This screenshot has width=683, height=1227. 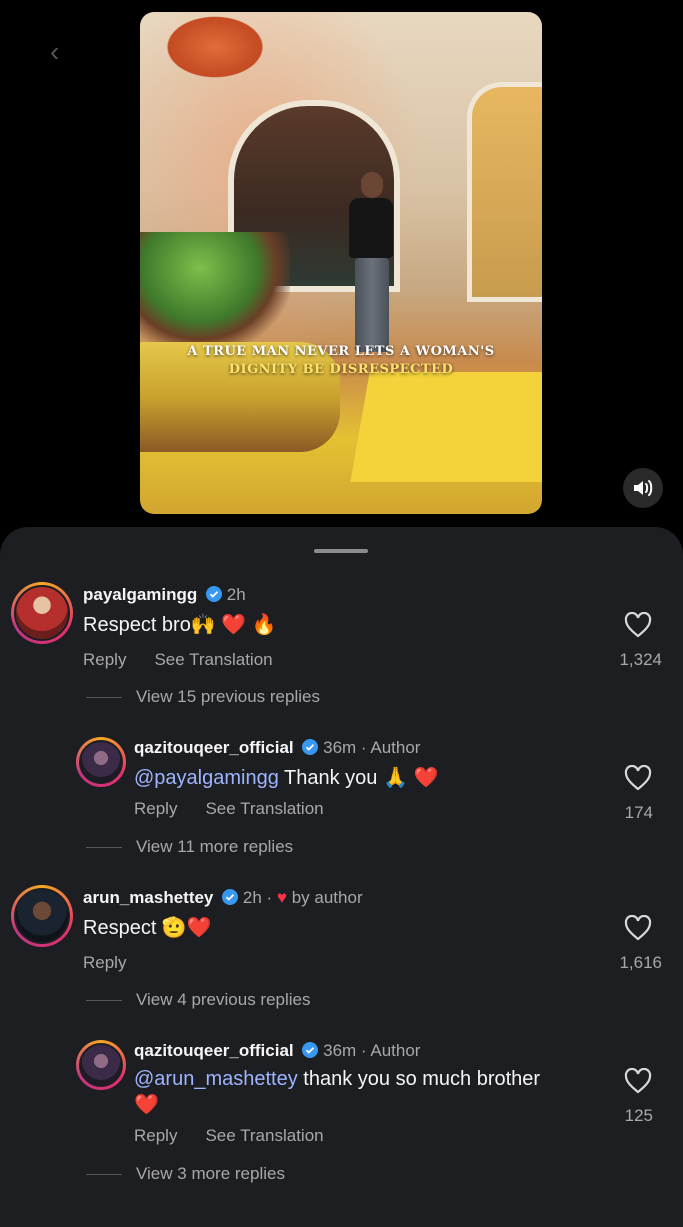 I want to click on view-replies-label: View 11 more replies, so click(x=215, y=846).